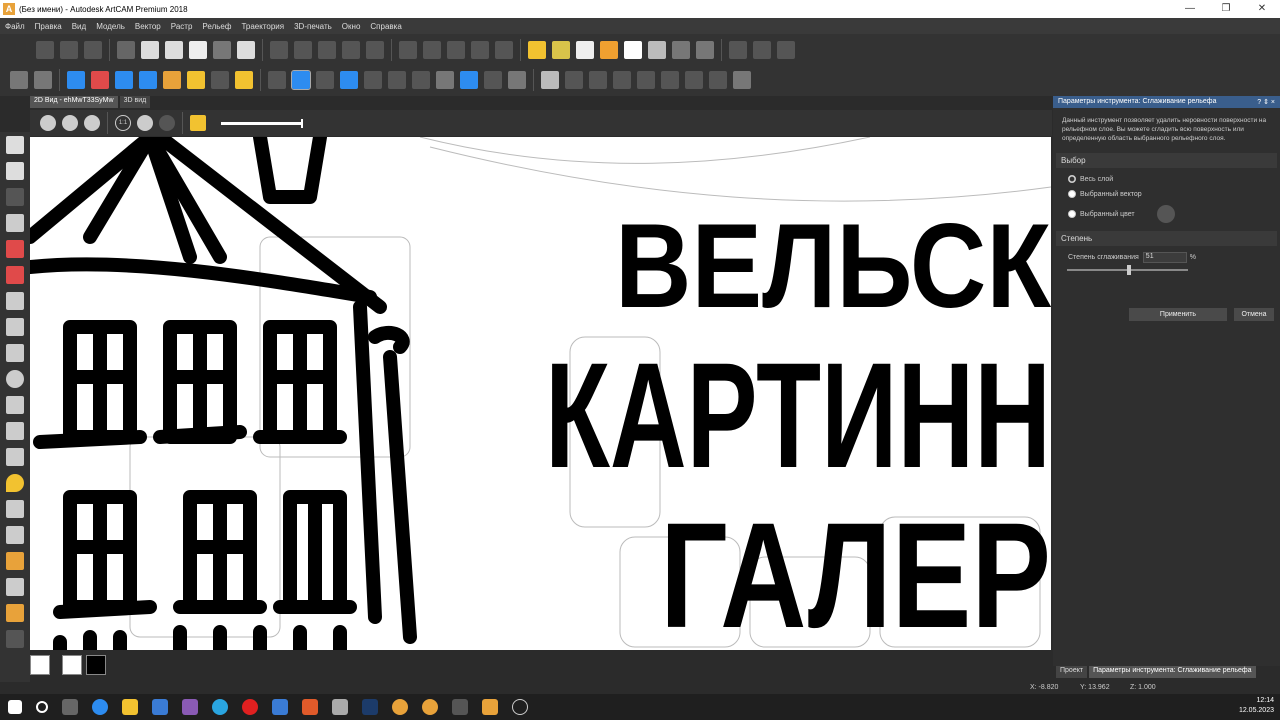 The width and height of the screenshot is (1280, 720). Describe the element at coordinates (302, 123) in the screenshot. I see `slider-thumb` at that location.